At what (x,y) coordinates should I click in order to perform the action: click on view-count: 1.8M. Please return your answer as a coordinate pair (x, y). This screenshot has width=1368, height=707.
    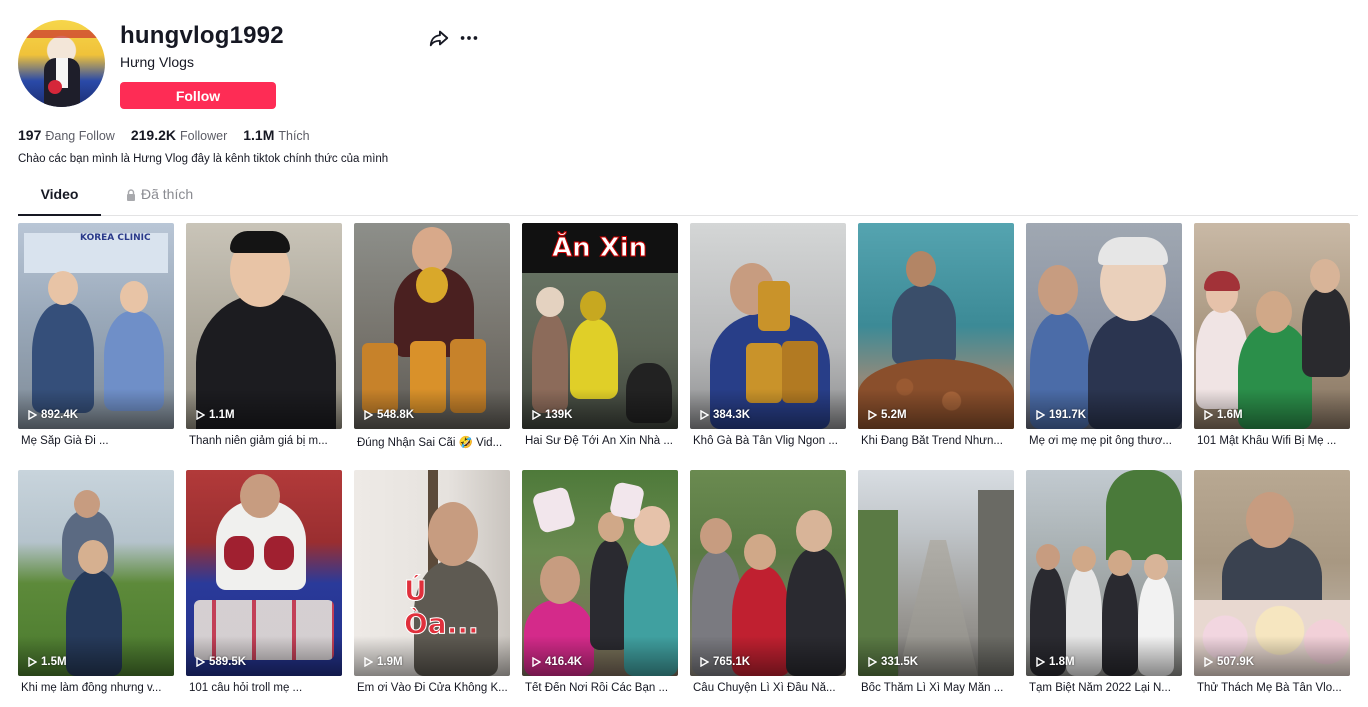
    Looking at the image, I should click on (1062, 662).